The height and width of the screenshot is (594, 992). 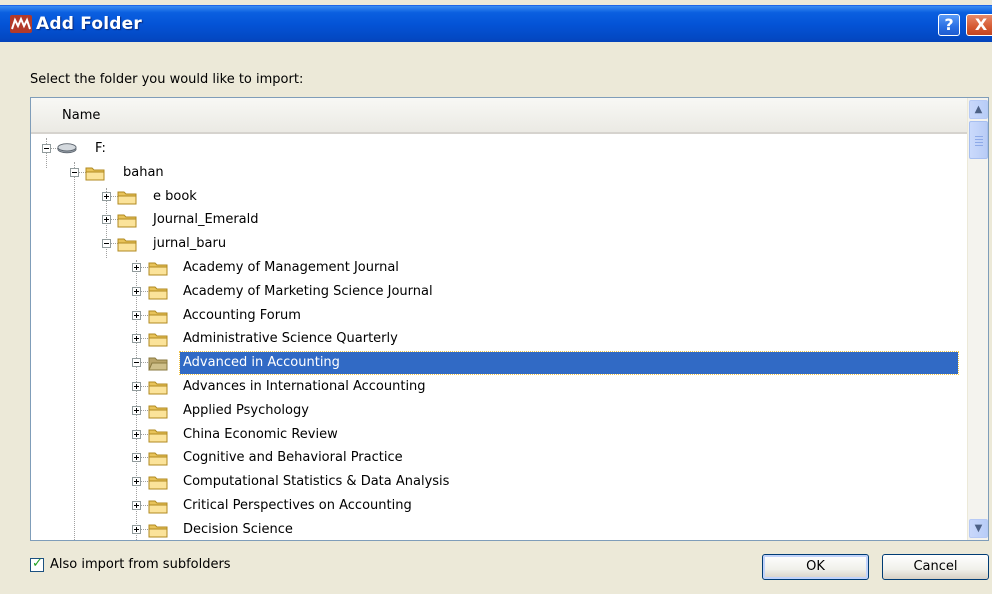 I want to click on vertical-scrollbar: ▲ ▼, so click(x=977, y=319).